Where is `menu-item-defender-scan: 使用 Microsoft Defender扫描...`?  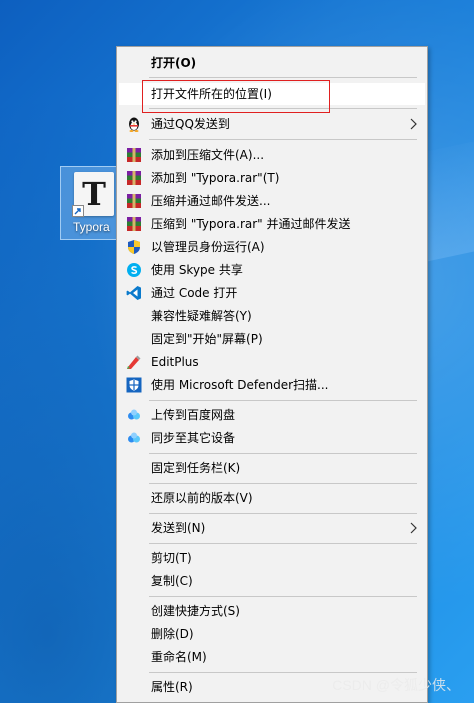
menu-item-defender-scan: 使用 Microsoft Defender扫描... is located at coordinates (272, 385).